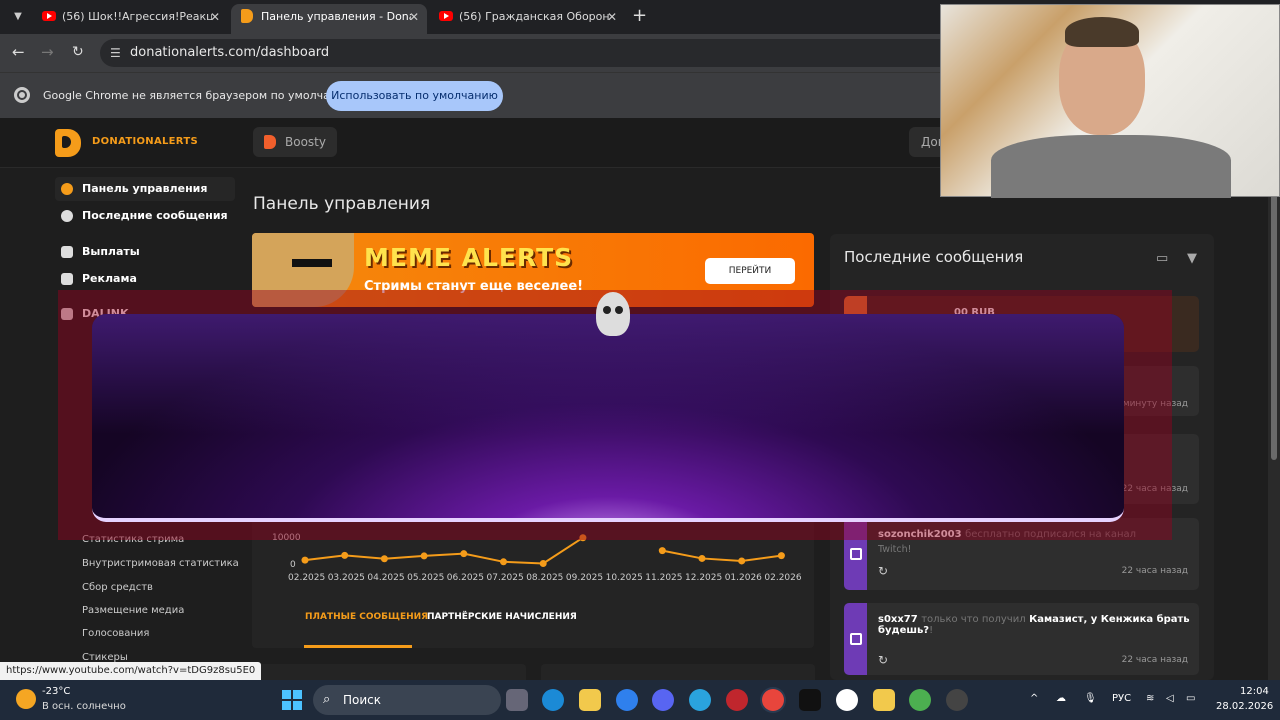 The width and height of the screenshot is (1280, 720). Describe the element at coordinates (465, 578) in the screenshot. I see `x-tick-label: 06.2025` at that location.